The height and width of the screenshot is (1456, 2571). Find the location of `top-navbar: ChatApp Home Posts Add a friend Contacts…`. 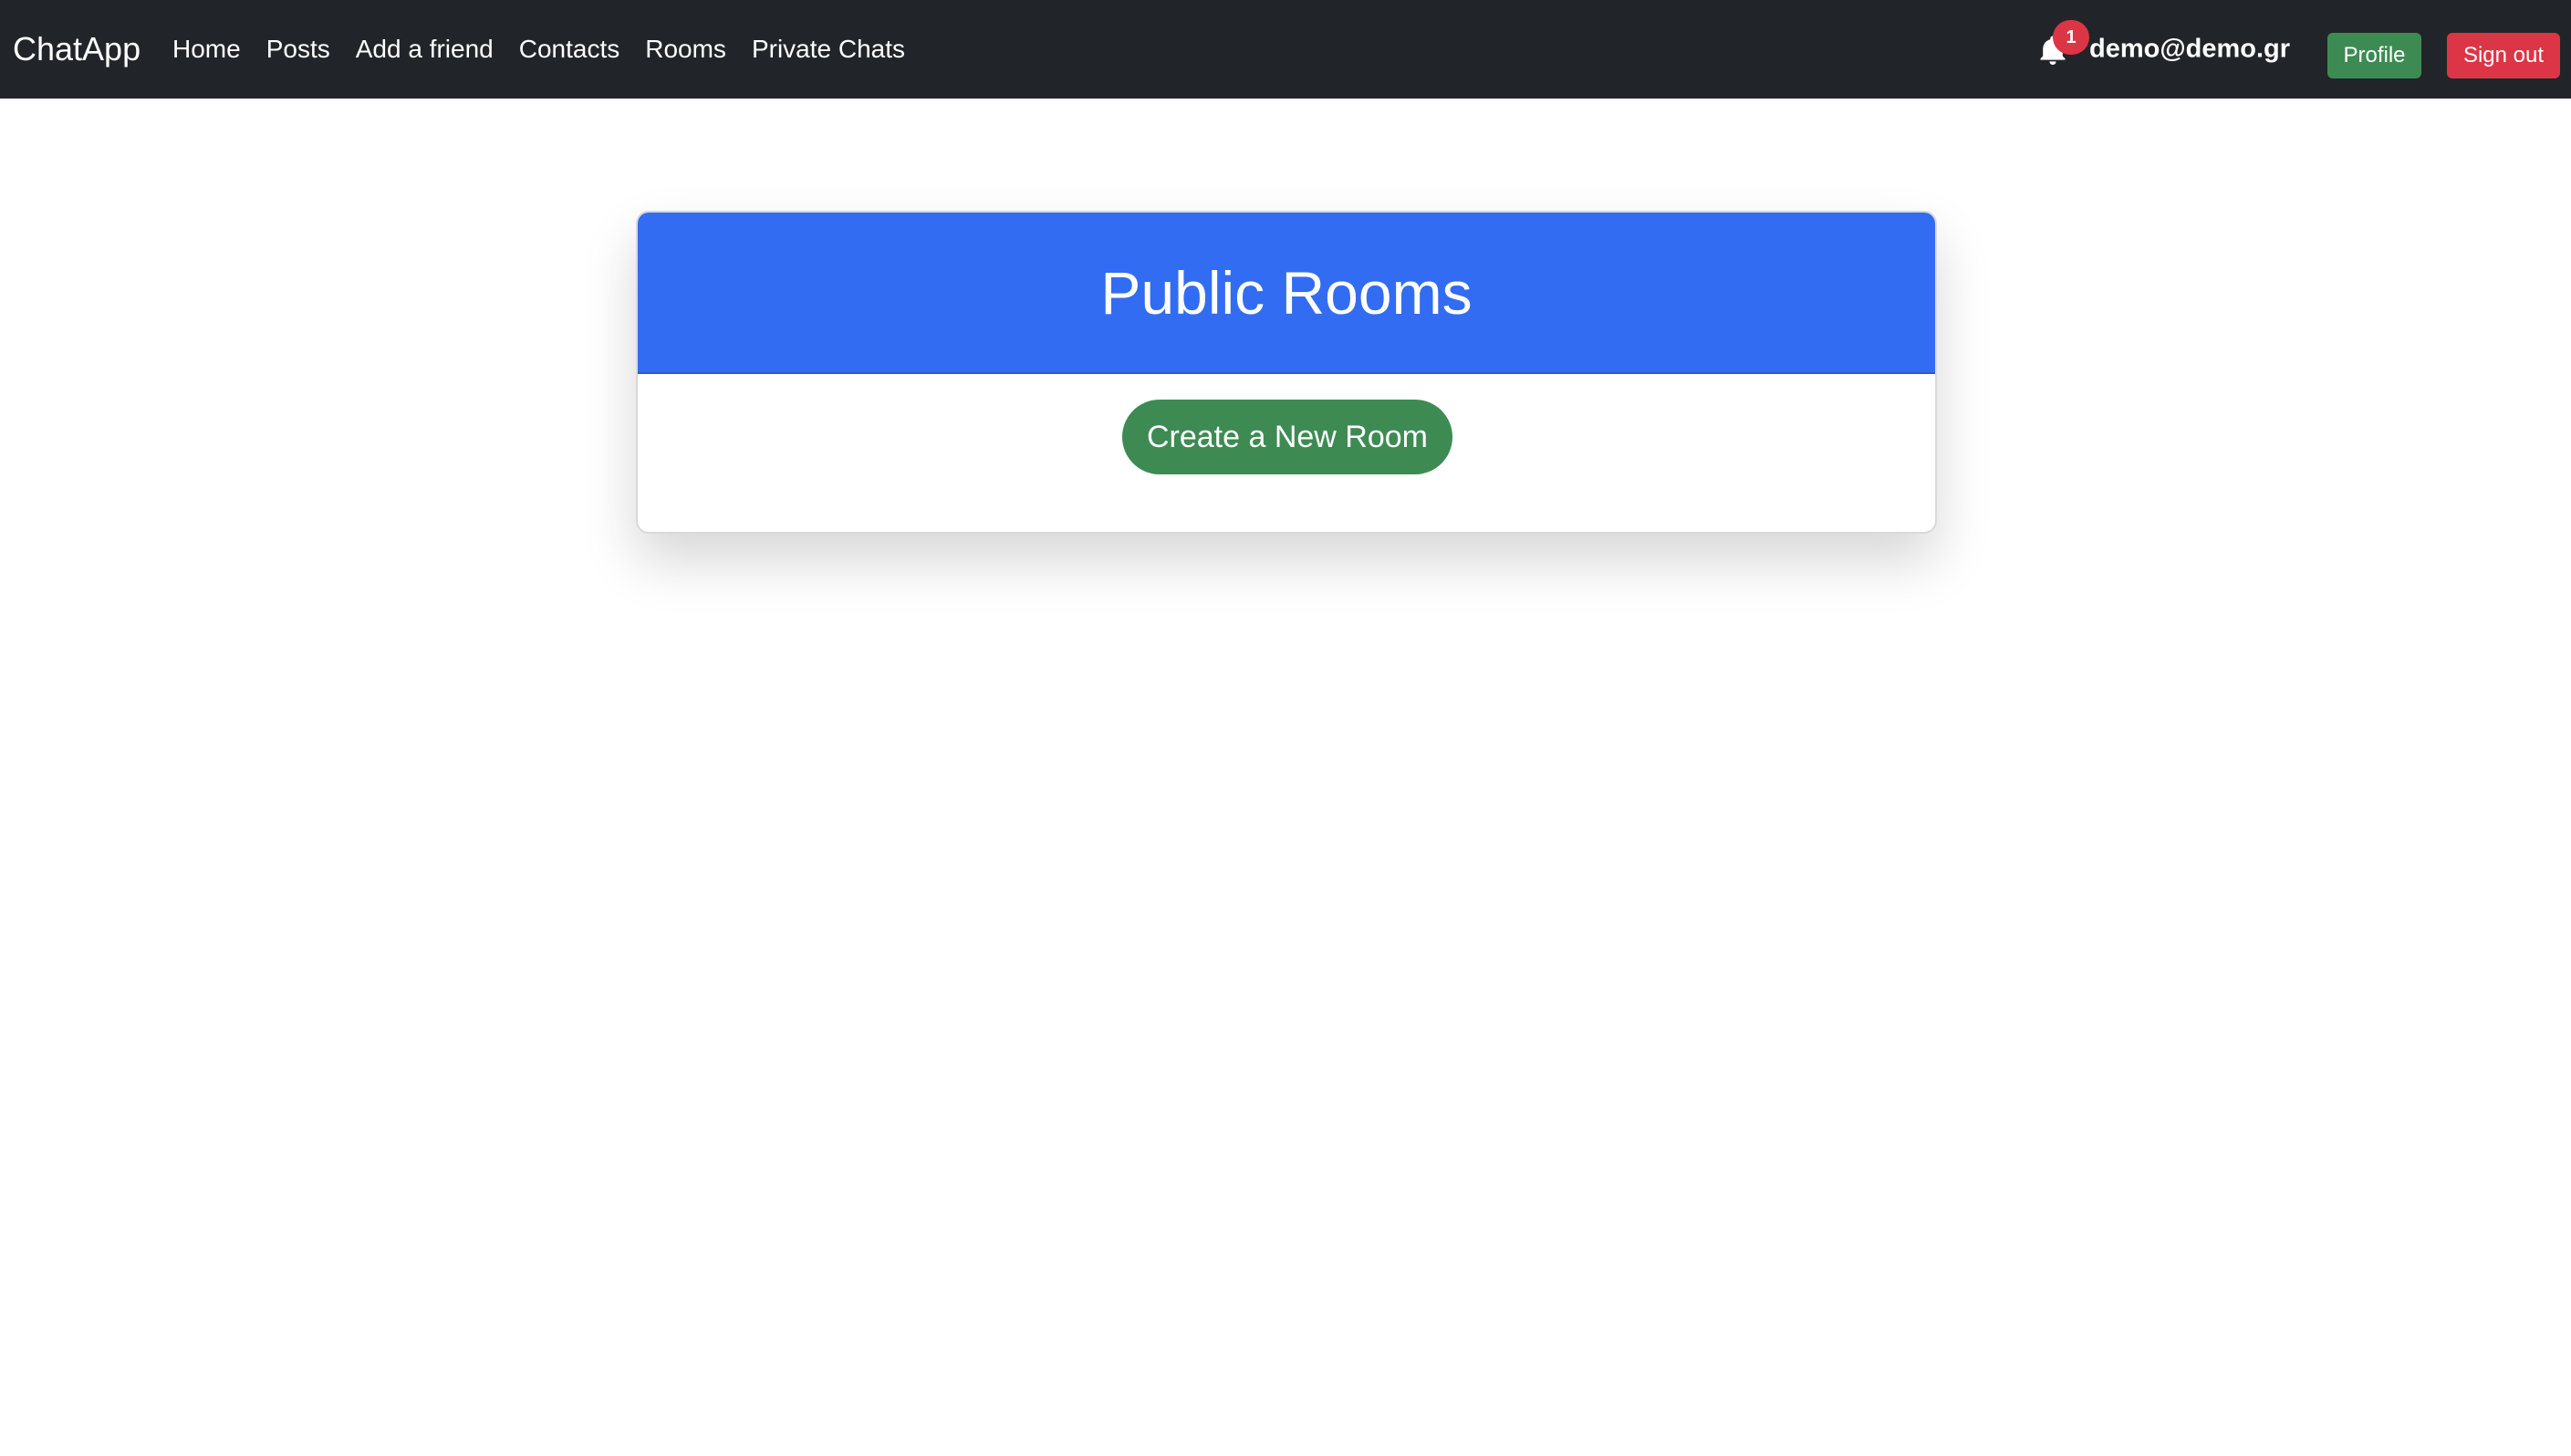

top-navbar: ChatApp Home Posts Add a friend Contacts… is located at coordinates (1286, 49).